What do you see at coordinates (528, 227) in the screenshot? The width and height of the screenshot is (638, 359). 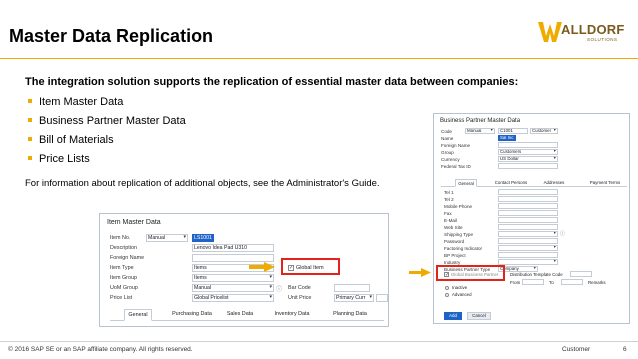 I see `website-field` at bounding box center [528, 227].